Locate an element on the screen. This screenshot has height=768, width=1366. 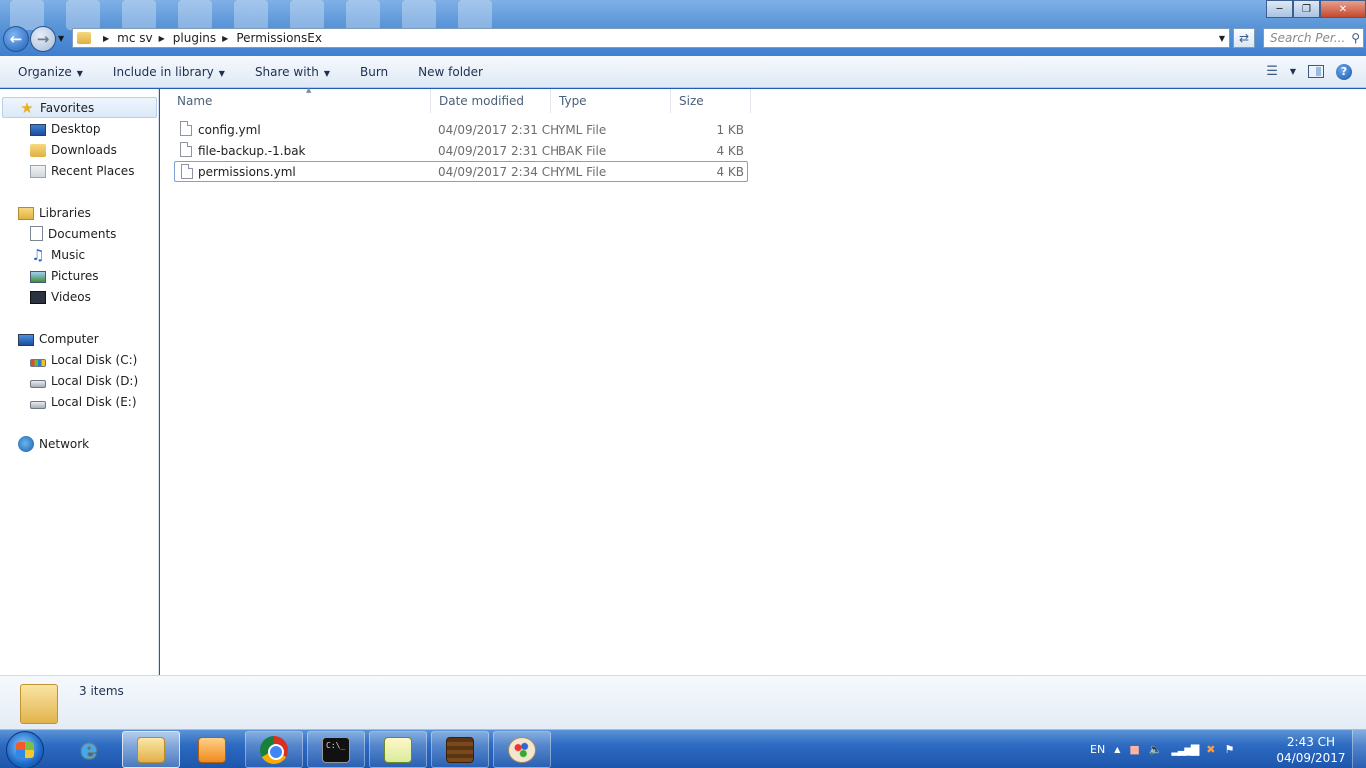
file-name: file-backup.-1.bak is located at coordinates (252, 150).